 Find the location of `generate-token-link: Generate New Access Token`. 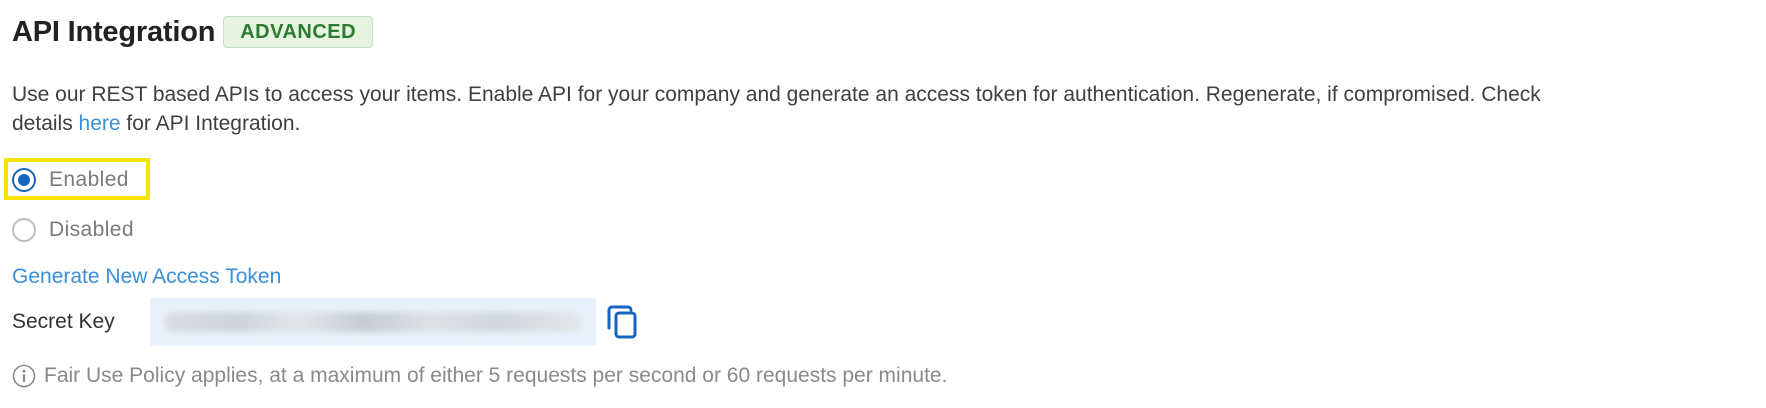

generate-token-link: Generate New Access Token is located at coordinates (146, 277).